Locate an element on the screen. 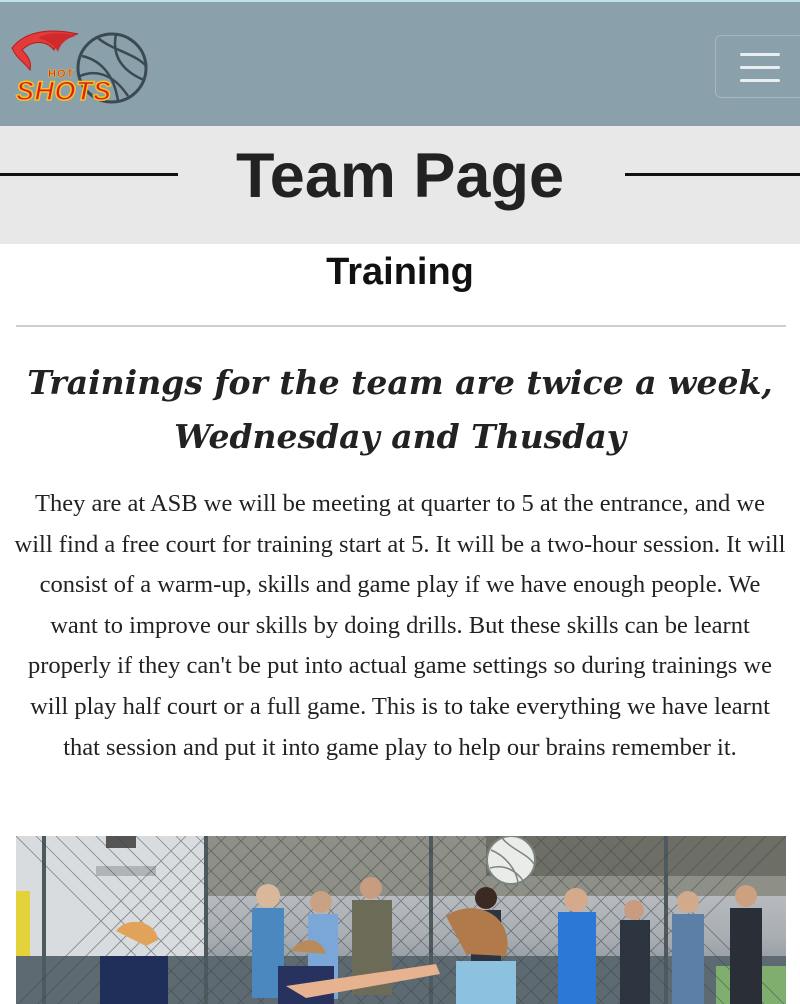 The height and width of the screenshot is (1004, 800). title-band: Team Page is located at coordinates (400, 185).